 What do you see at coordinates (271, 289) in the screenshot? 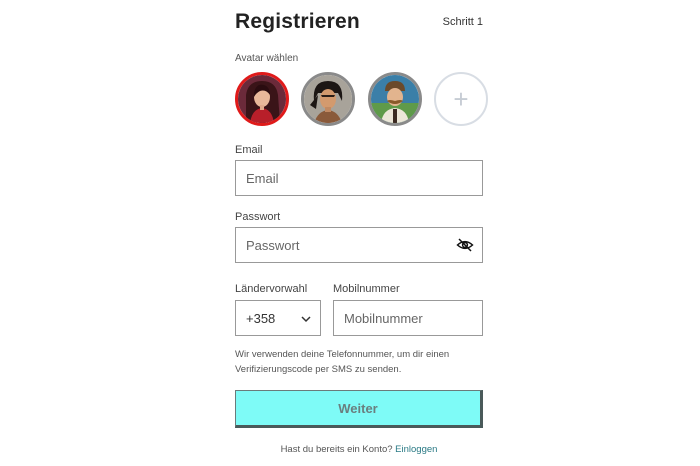
I see `country-code-label: Ländervorwahl` at bounding box center [271, 289].